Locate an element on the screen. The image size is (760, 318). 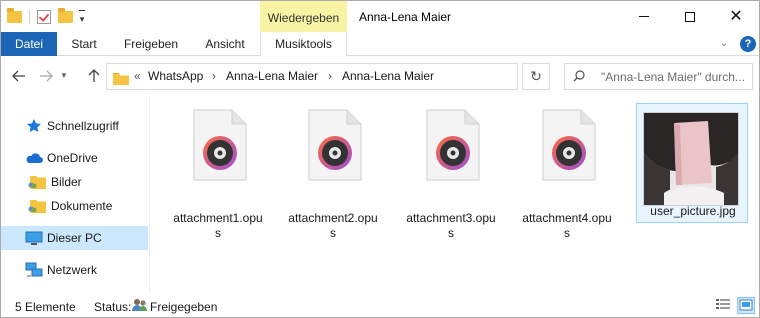
sidebar-item-label: Schnellzugriff is located at coordinates (83, 126).